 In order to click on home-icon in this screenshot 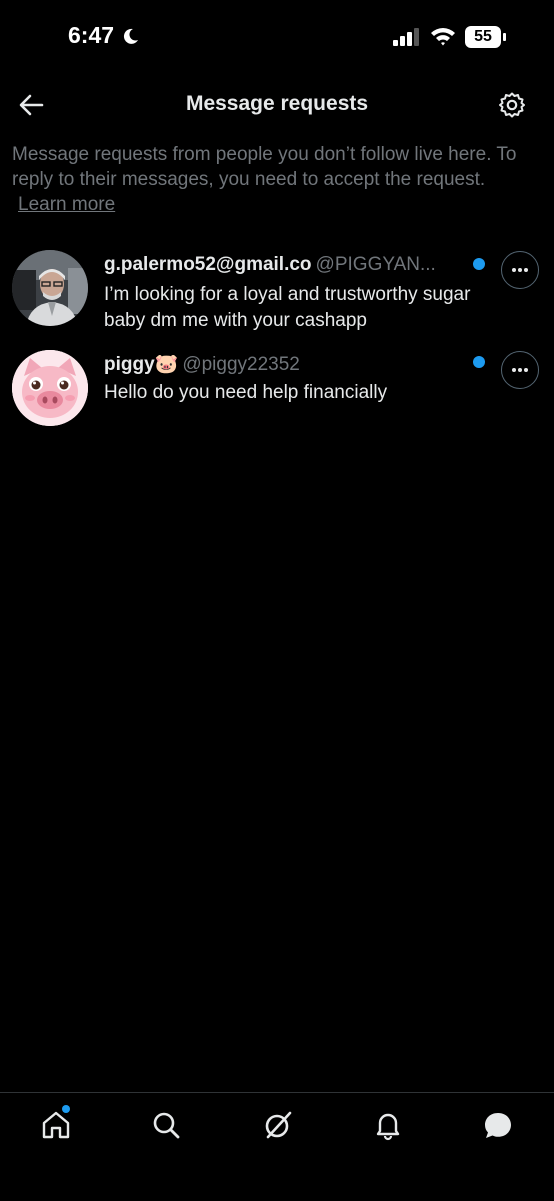, I will do `click(56, 1125)`.